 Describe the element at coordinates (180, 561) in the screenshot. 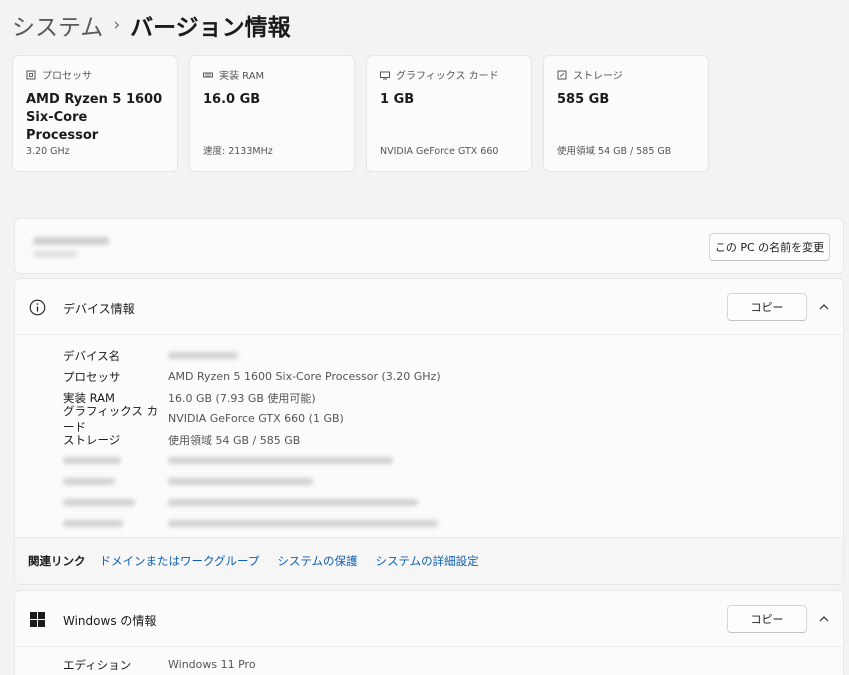

I see `domain-workgroup-link: ドメインまたはワークグループ` at that location.